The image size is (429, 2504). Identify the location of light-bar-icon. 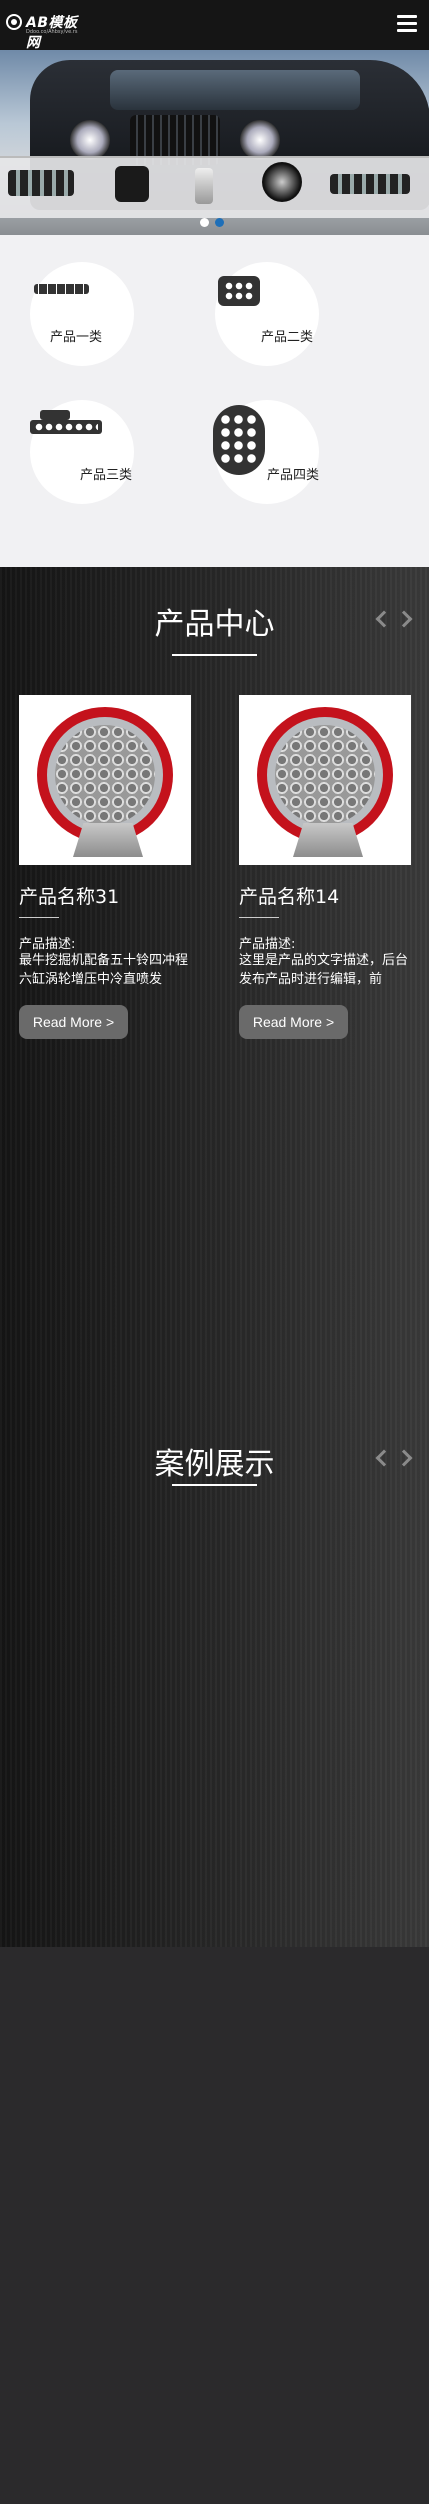
(61, 289).